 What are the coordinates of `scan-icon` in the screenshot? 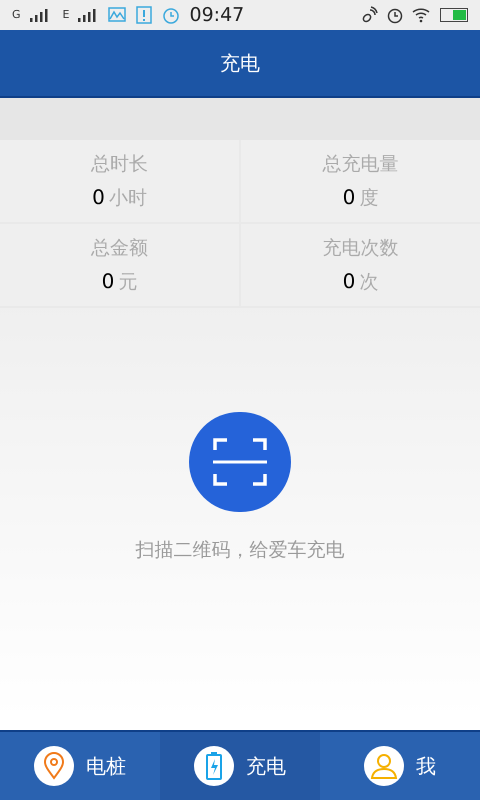 It's located at (240, 462).